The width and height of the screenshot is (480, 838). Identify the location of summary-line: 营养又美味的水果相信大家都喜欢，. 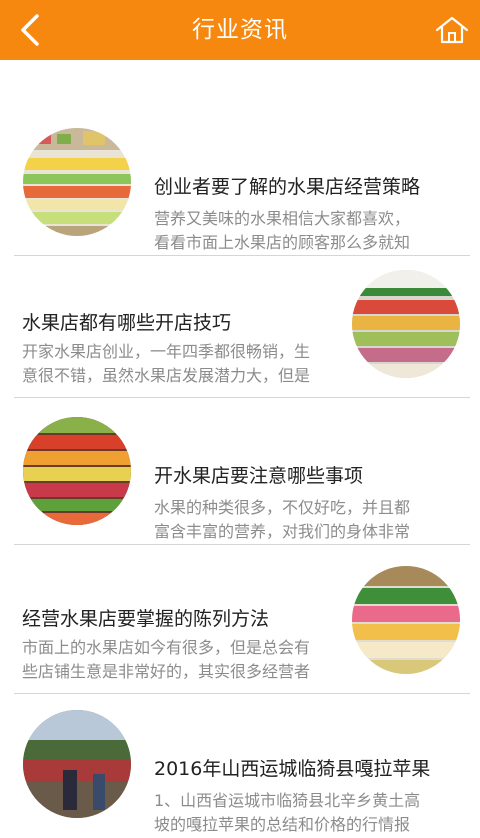
(282, 218).